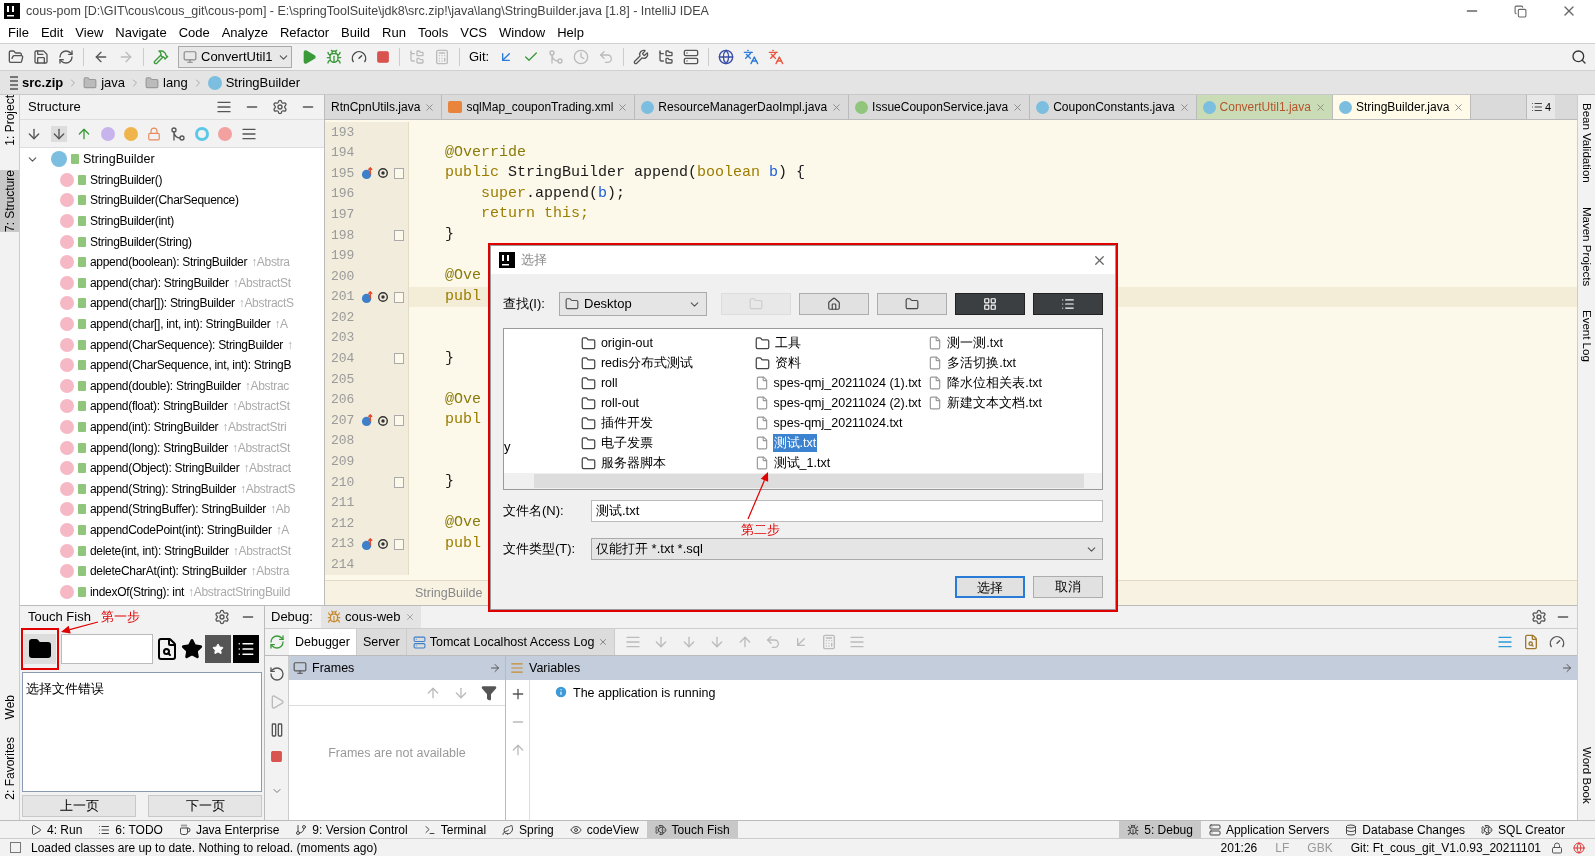 The image size is (1595, 856). Describe the element at coordinates (40, 649) in the screenshot. I see `open-file-button` at that location.